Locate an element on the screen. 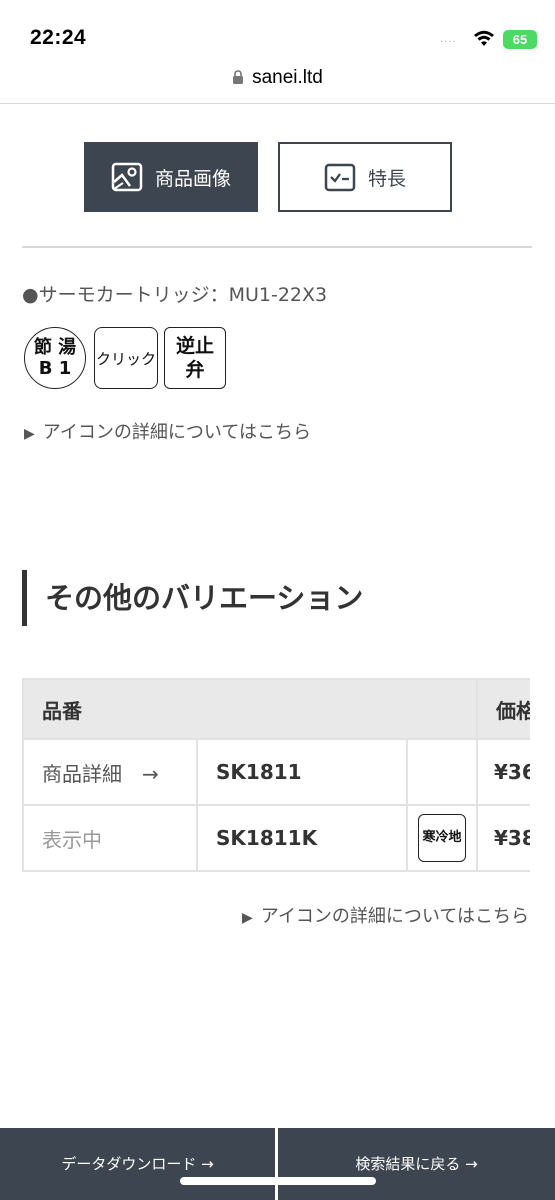 Image resolution: width=555 pixels, height=1200 pixels. cold-region-icon: 寒冷地 is located at coordinates (442, 838).